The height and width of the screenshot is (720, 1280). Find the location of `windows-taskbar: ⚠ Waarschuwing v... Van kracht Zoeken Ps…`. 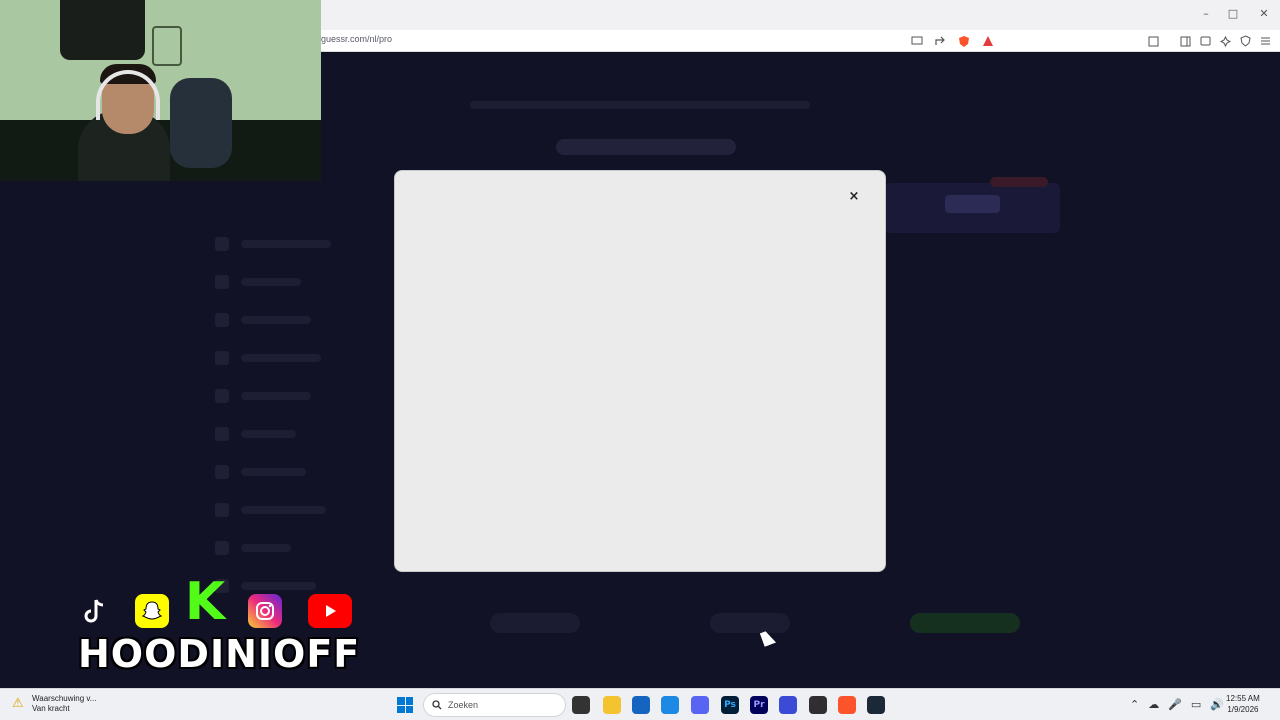

windows-taskbar: ⚠ Waarschuwing v... Van kracht Zoeken Ps… is located at coordinates (640, 704).